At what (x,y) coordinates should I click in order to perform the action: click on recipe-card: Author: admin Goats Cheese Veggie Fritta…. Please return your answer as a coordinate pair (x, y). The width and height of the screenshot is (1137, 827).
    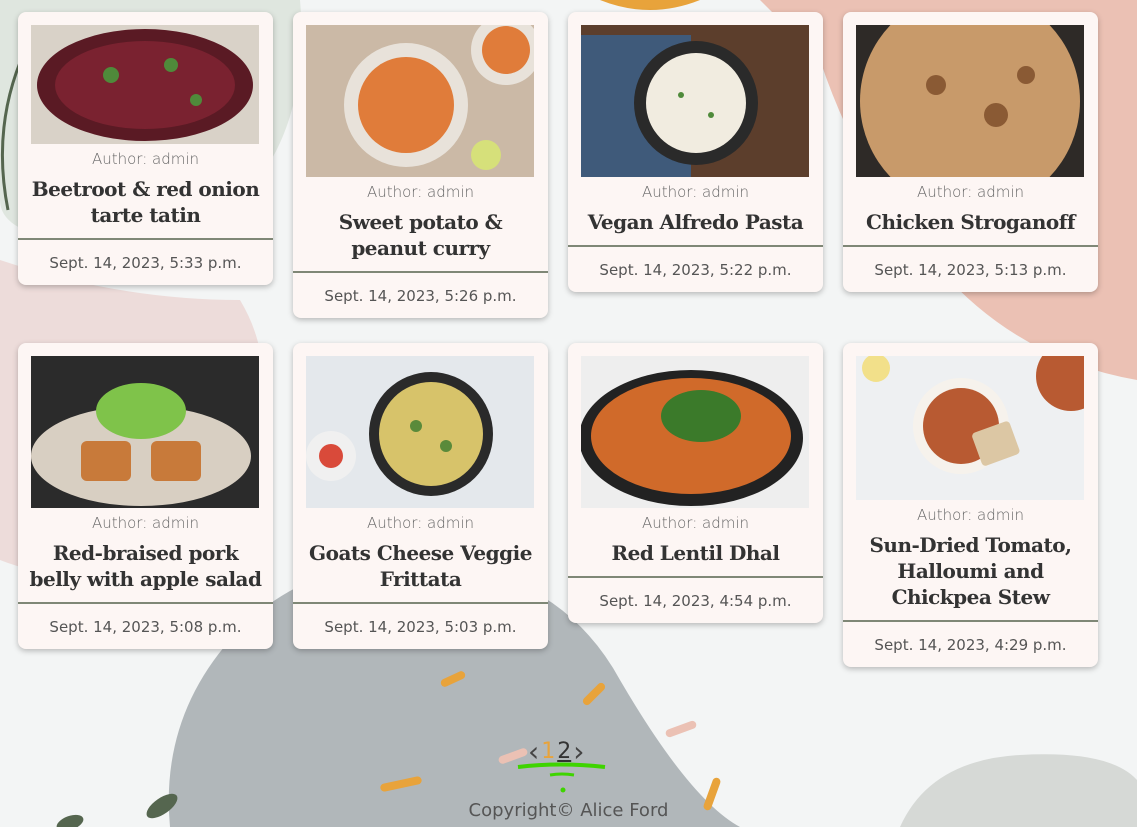
    Looking at the image, I should click on (420, 496).